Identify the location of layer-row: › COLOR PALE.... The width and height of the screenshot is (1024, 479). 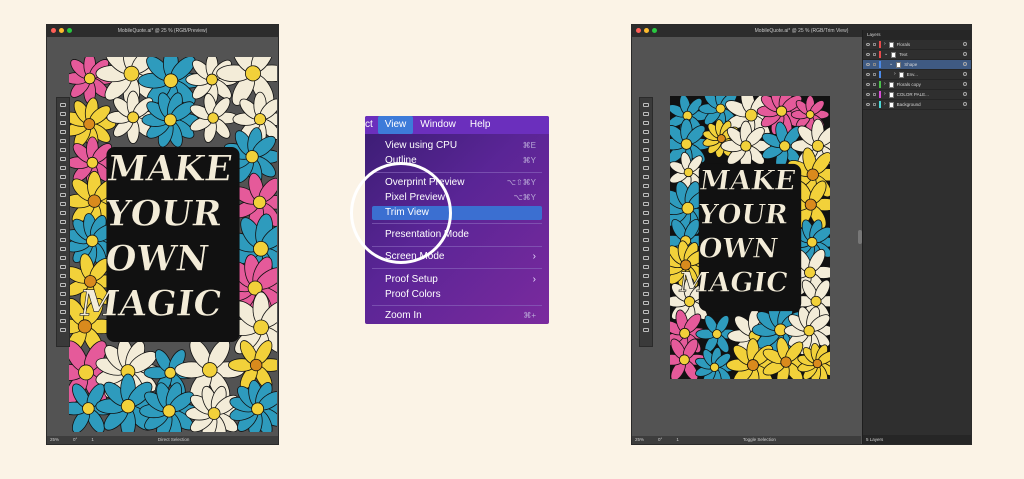
(917, 95).